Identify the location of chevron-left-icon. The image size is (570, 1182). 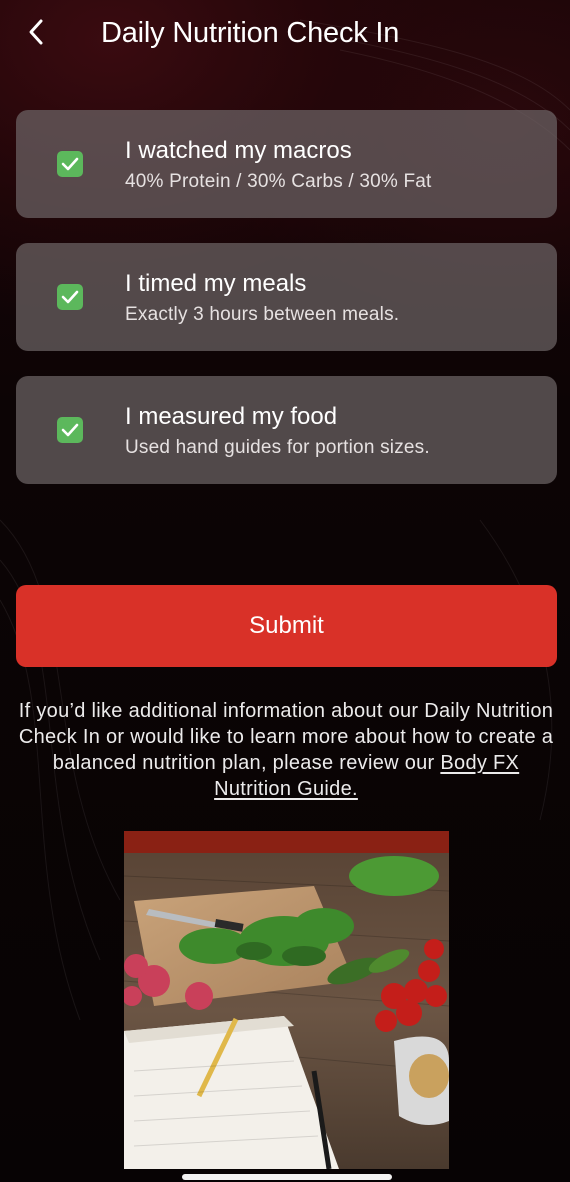
(36, 32).